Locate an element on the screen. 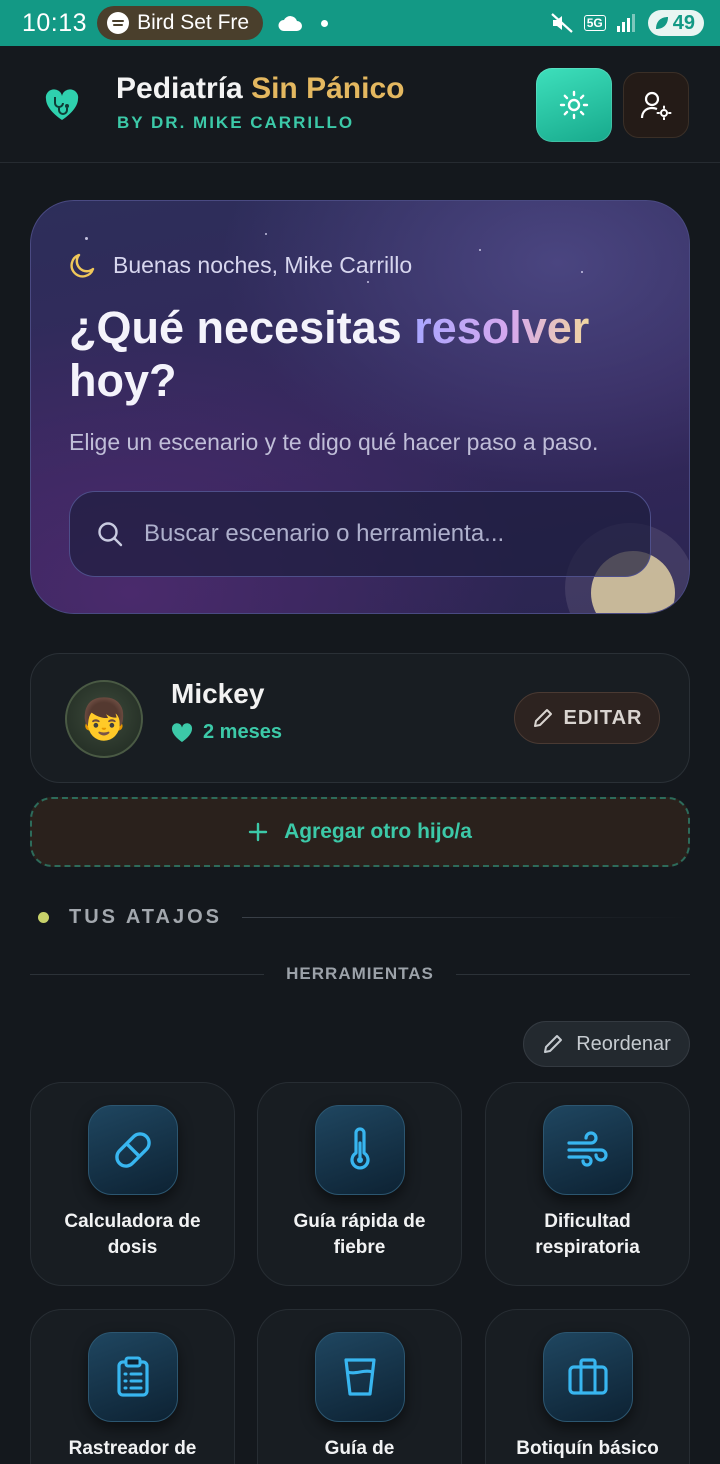 The width and height of the screenshot is (720, 1464). section-dot-icon is located at coordinates (43, 917).